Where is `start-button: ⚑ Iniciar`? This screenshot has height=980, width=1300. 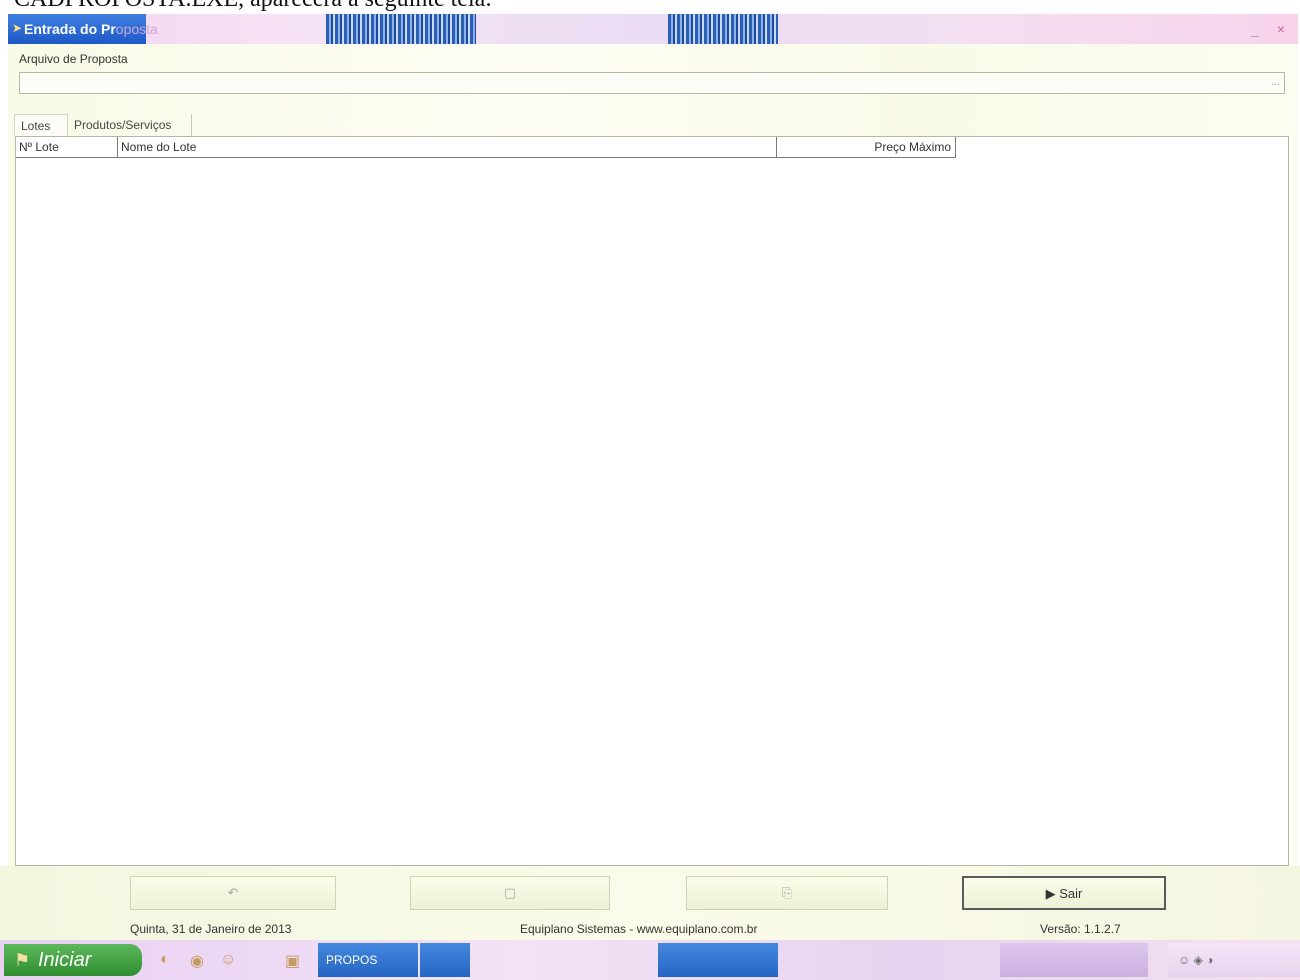 start-button: ⚑ Iniciar is located at coordinates (73, 960).